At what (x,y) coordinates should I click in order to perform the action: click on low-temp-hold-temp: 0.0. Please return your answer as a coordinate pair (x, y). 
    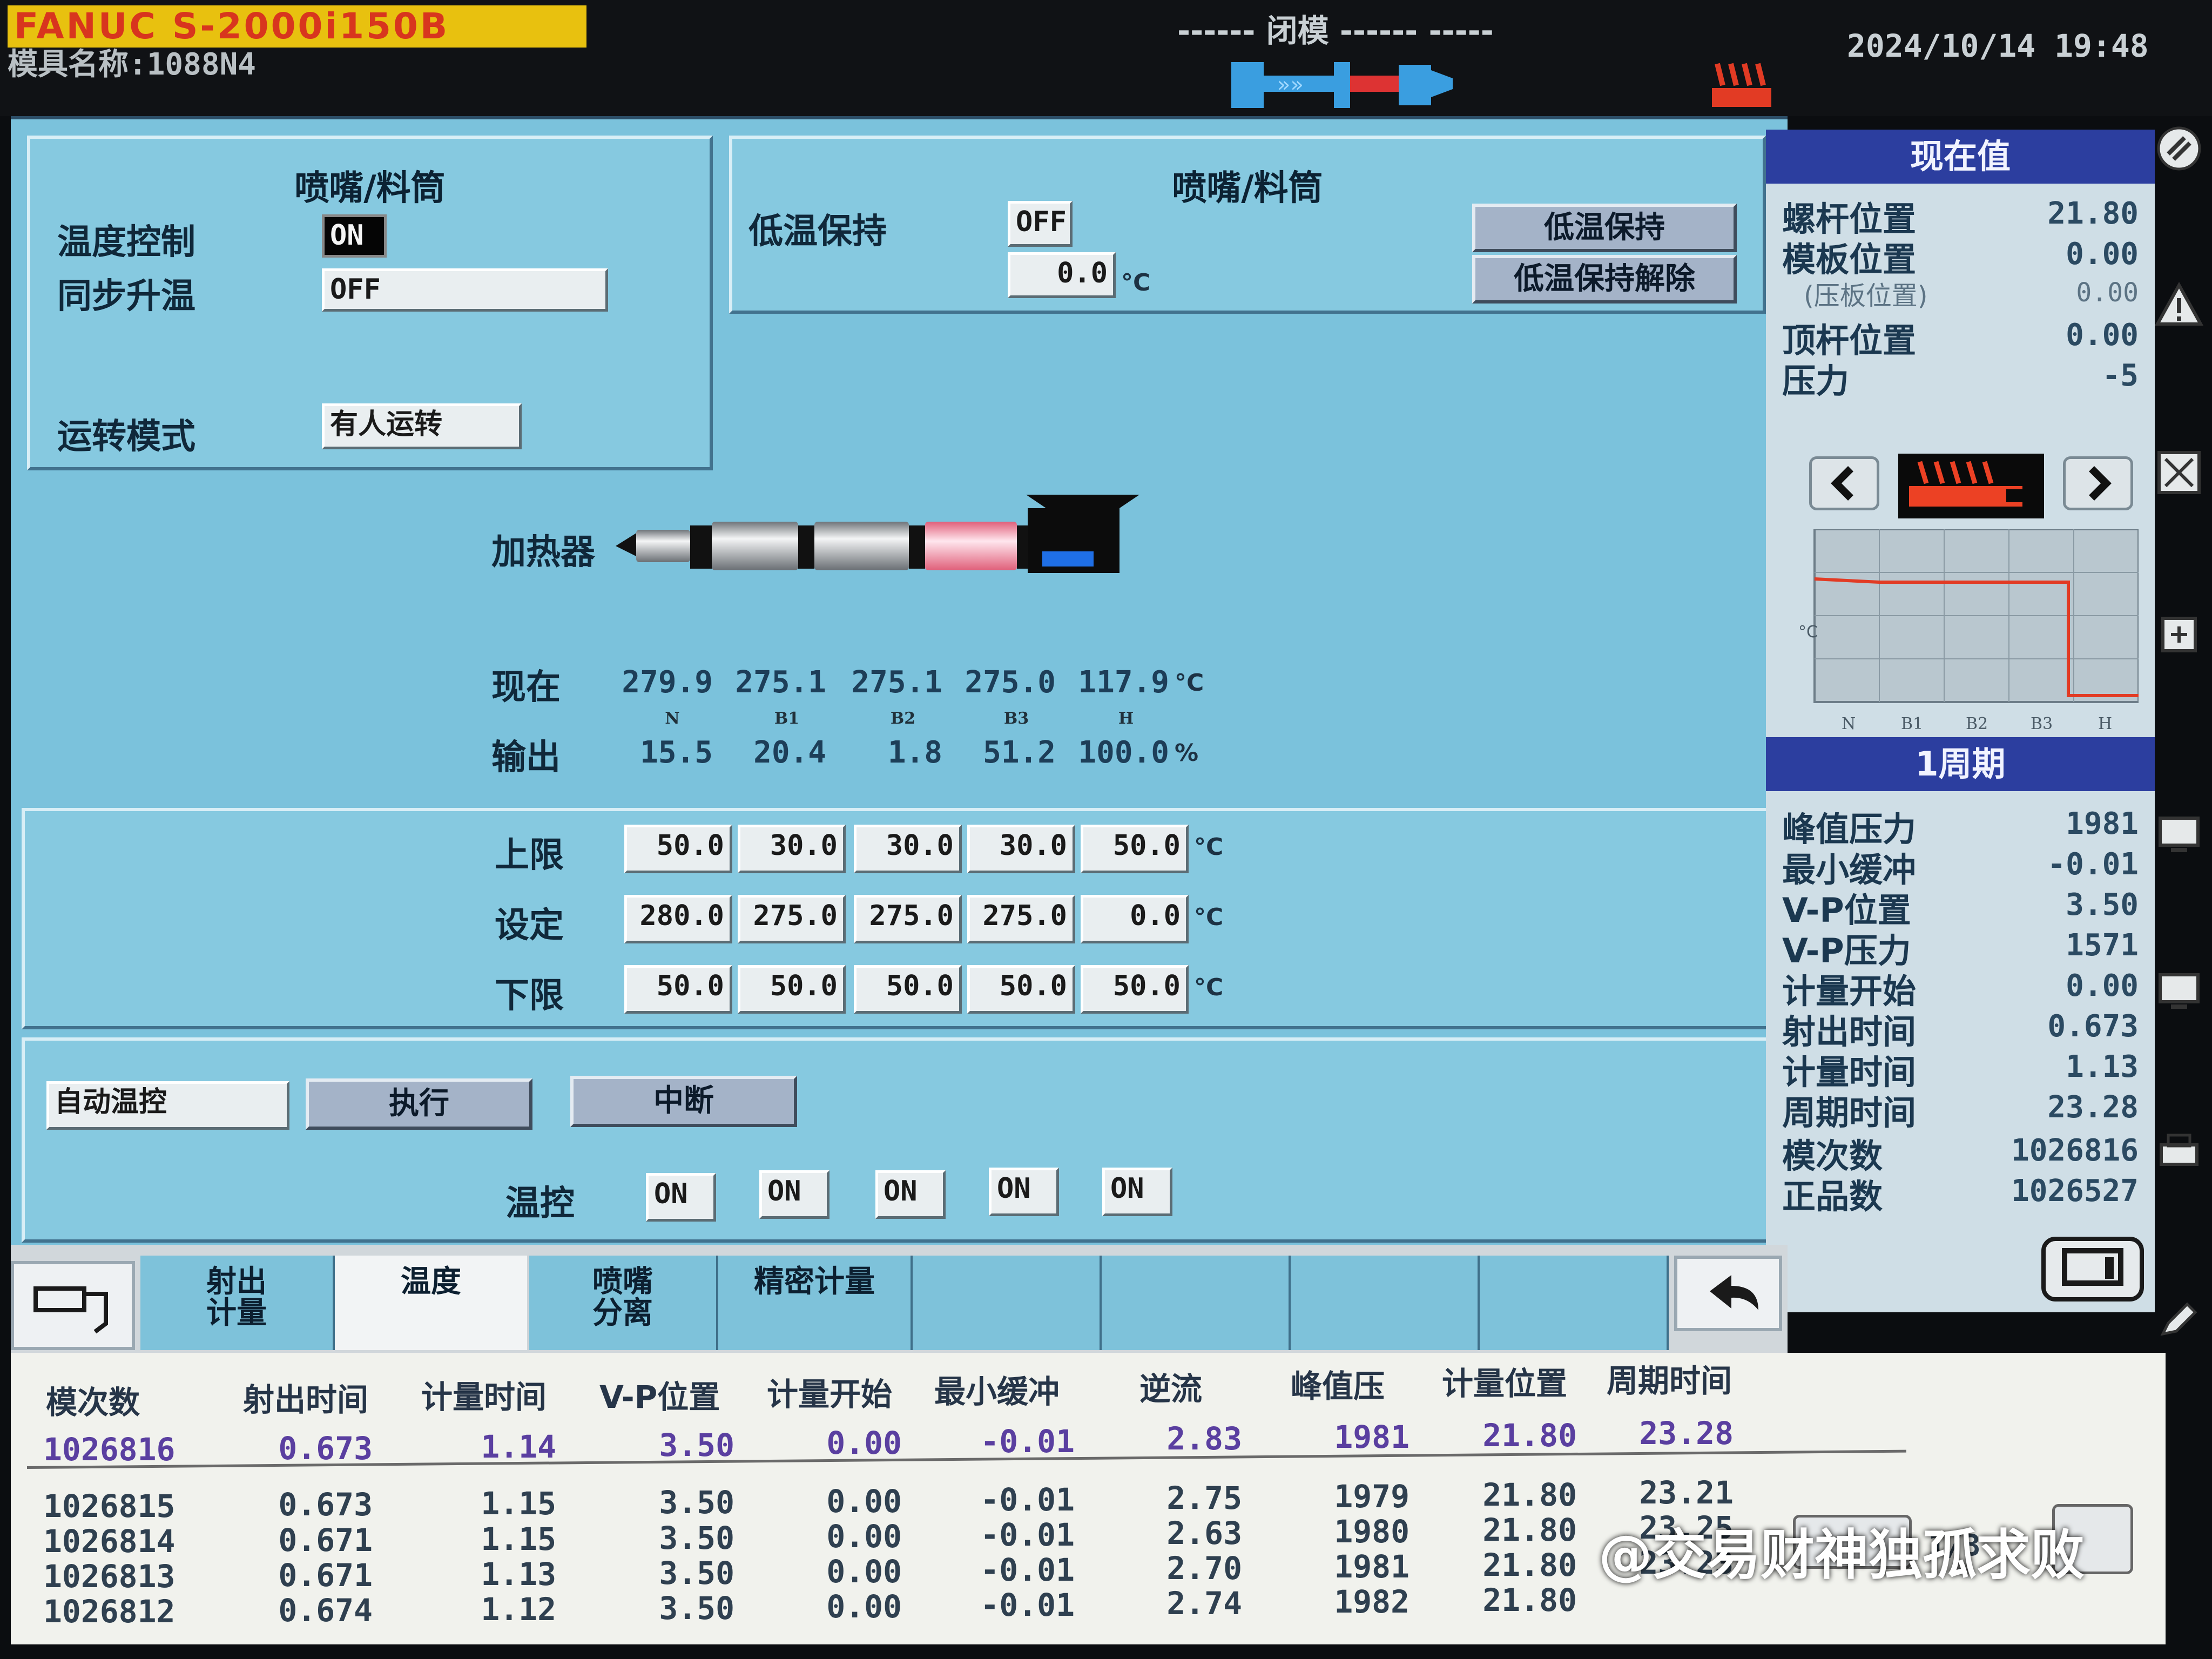
    Looking at the image, I should click on (1062, 275).